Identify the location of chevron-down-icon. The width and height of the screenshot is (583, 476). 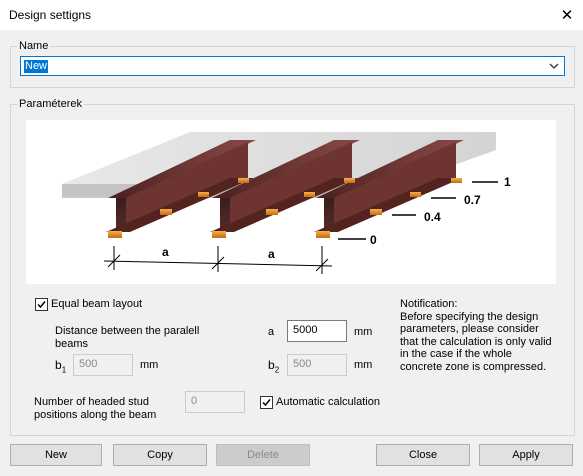
(554, 66).